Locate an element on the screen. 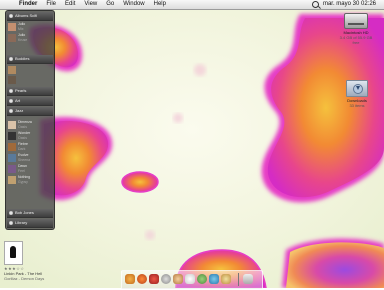 The width and height of the screenshot is (384, 290). dock is located at coordinates (192, 280).